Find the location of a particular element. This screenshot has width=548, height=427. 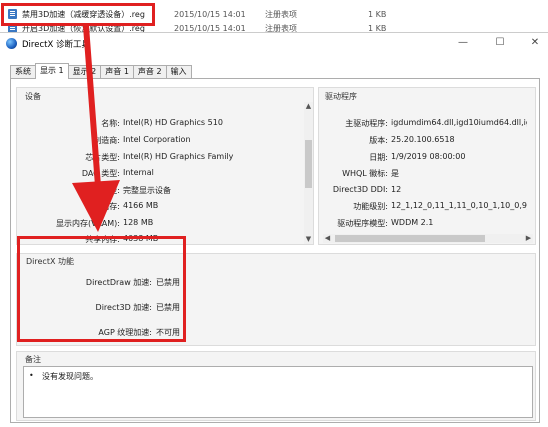

field-key: 功能级别: is located at coordinates (370, 206).